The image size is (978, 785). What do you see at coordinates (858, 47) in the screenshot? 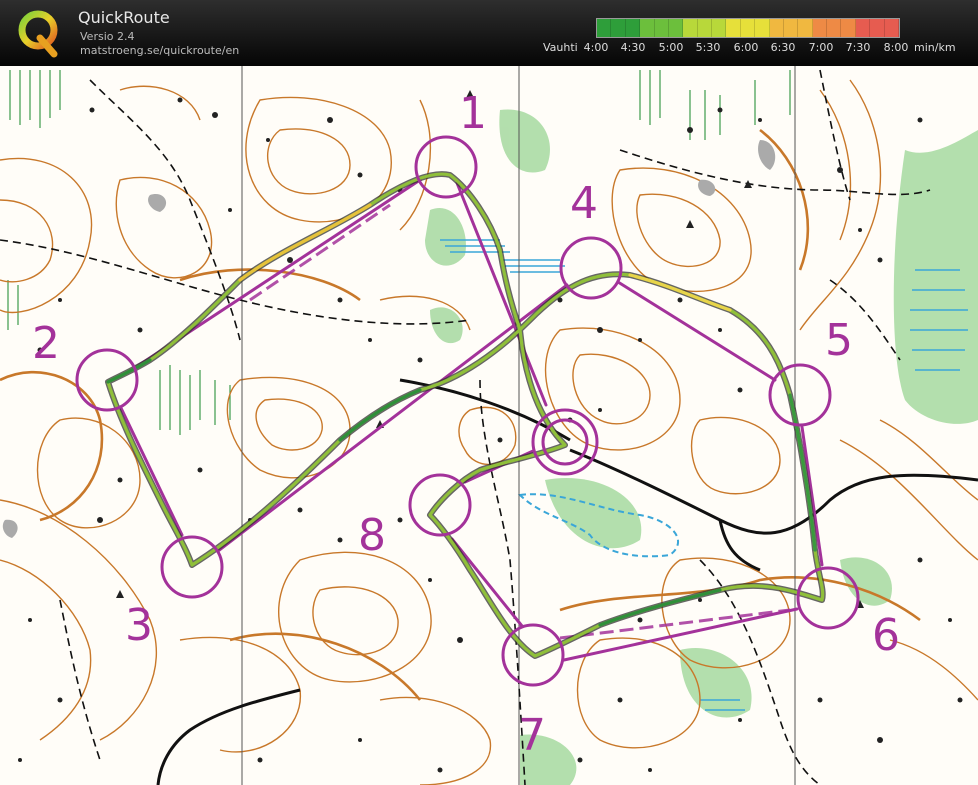
I see `pace-tick-label: 7:30` at bounding box center [858, 47].